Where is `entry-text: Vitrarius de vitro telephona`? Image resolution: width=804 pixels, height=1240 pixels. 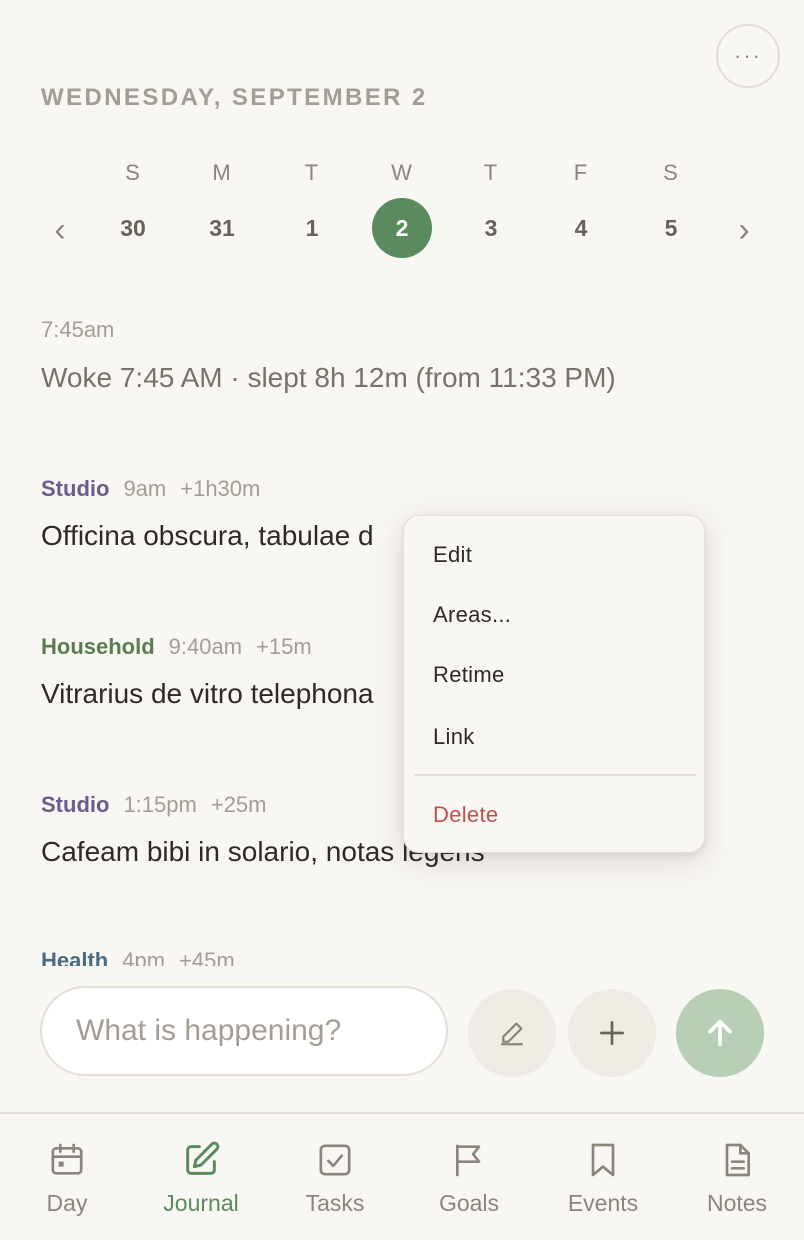
entry-text: Vitrarius de vitro telephona is located at coordinates (207, 694).